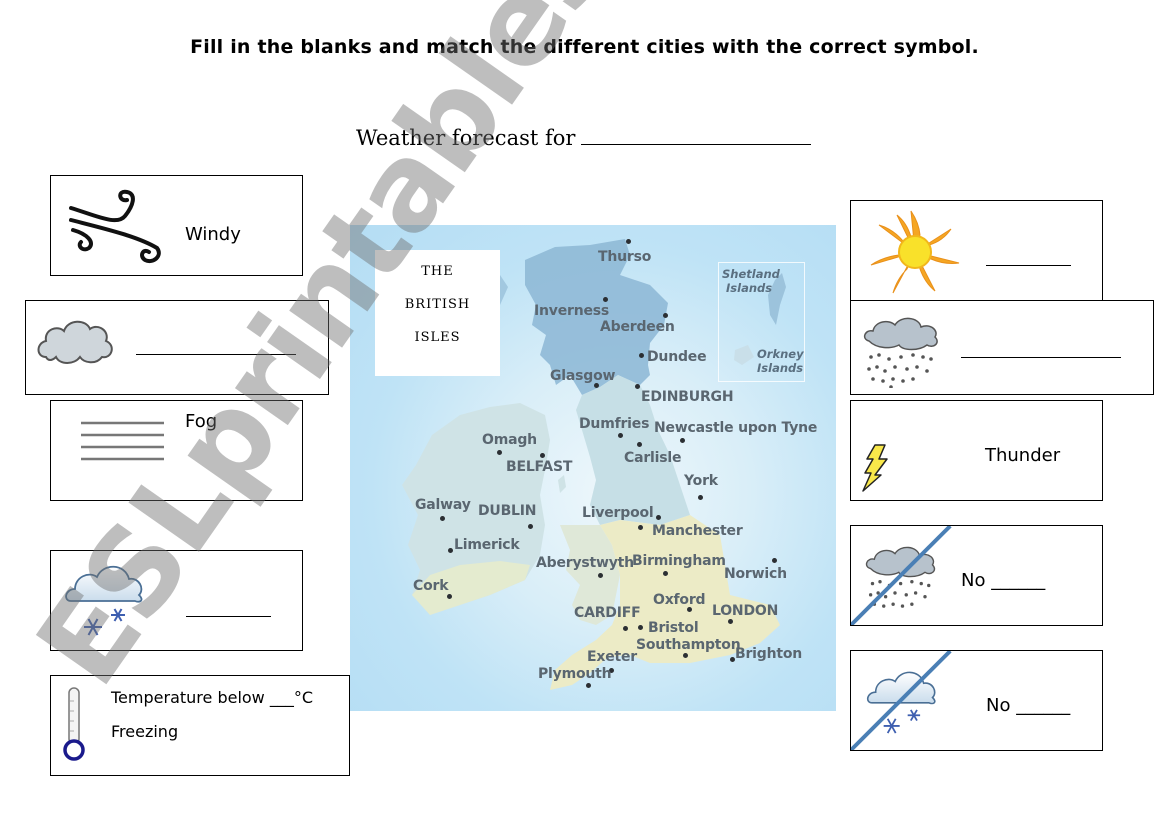 This screenshot has height=821, width=1169. I want to click on city-label: Newcastle upon Tyne, so click(736, 428).